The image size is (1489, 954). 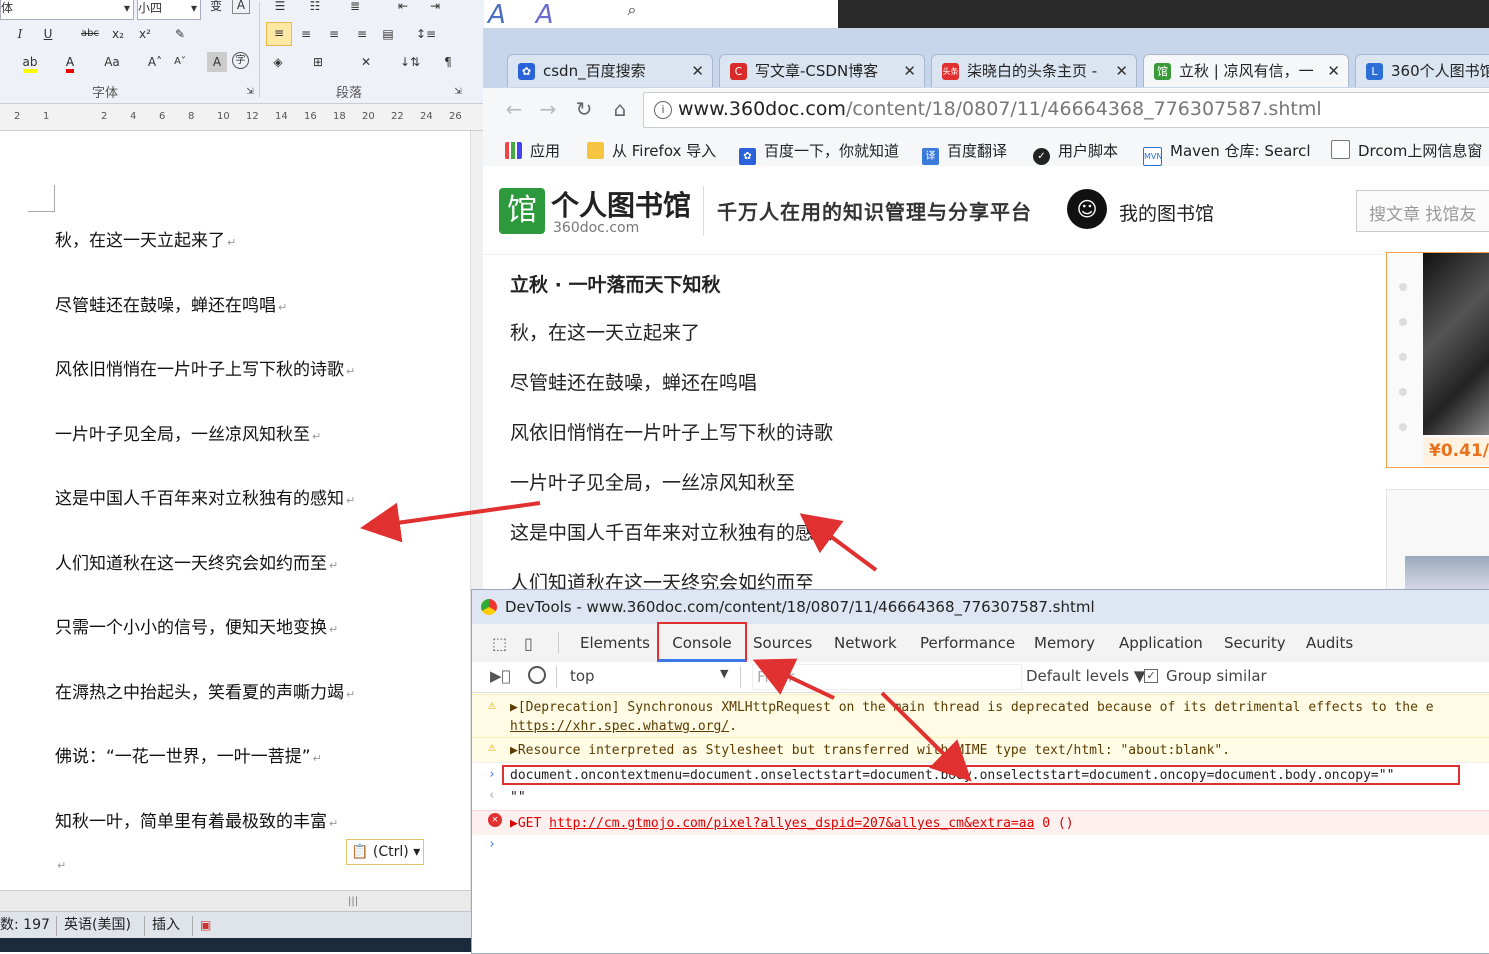 I want to click on enclose-char-icon: 字, so click(x=240, y=60).